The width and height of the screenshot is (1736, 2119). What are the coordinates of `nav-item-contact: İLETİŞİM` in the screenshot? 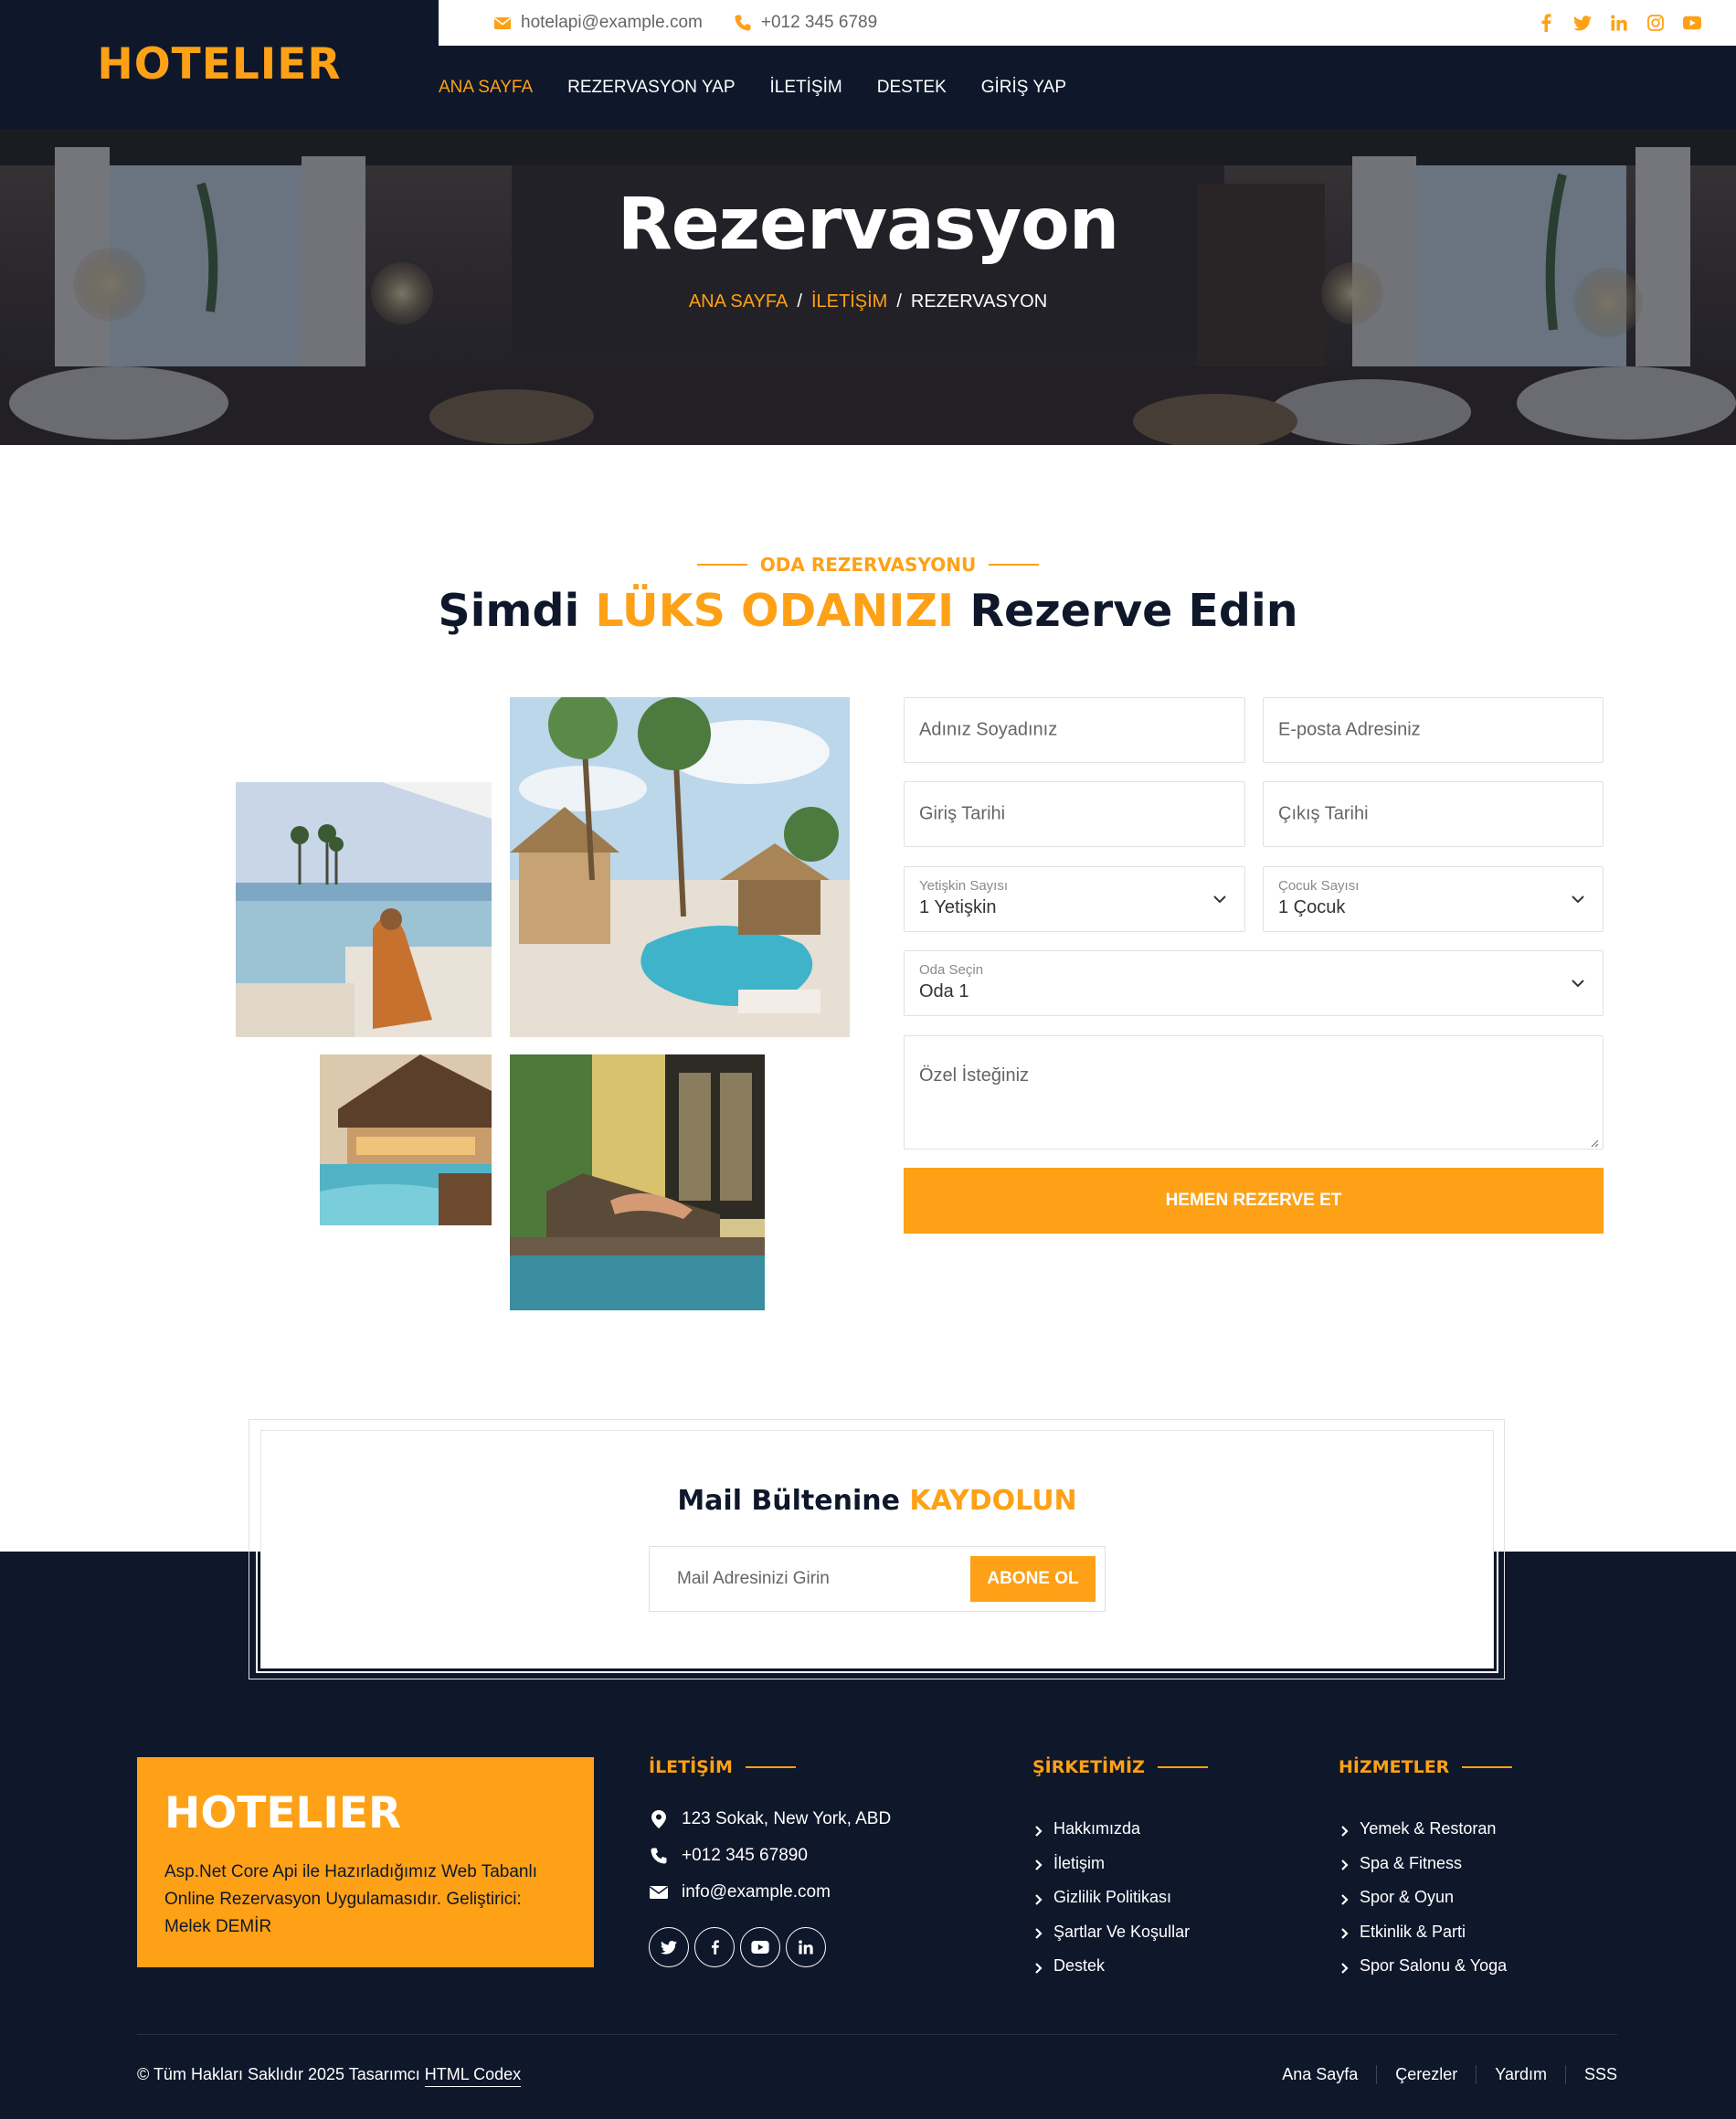 It's located at (806, 88).